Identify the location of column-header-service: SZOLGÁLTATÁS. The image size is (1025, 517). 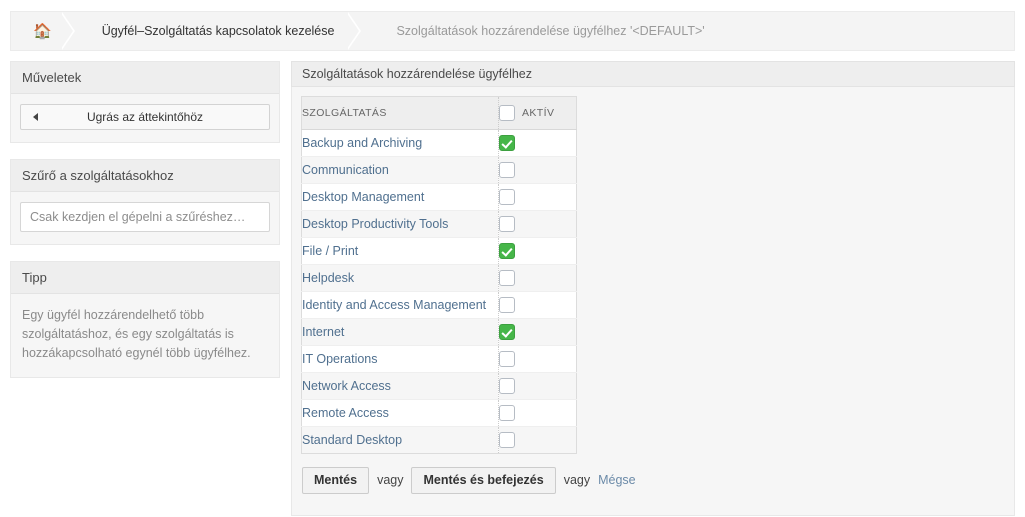
(400, 113).